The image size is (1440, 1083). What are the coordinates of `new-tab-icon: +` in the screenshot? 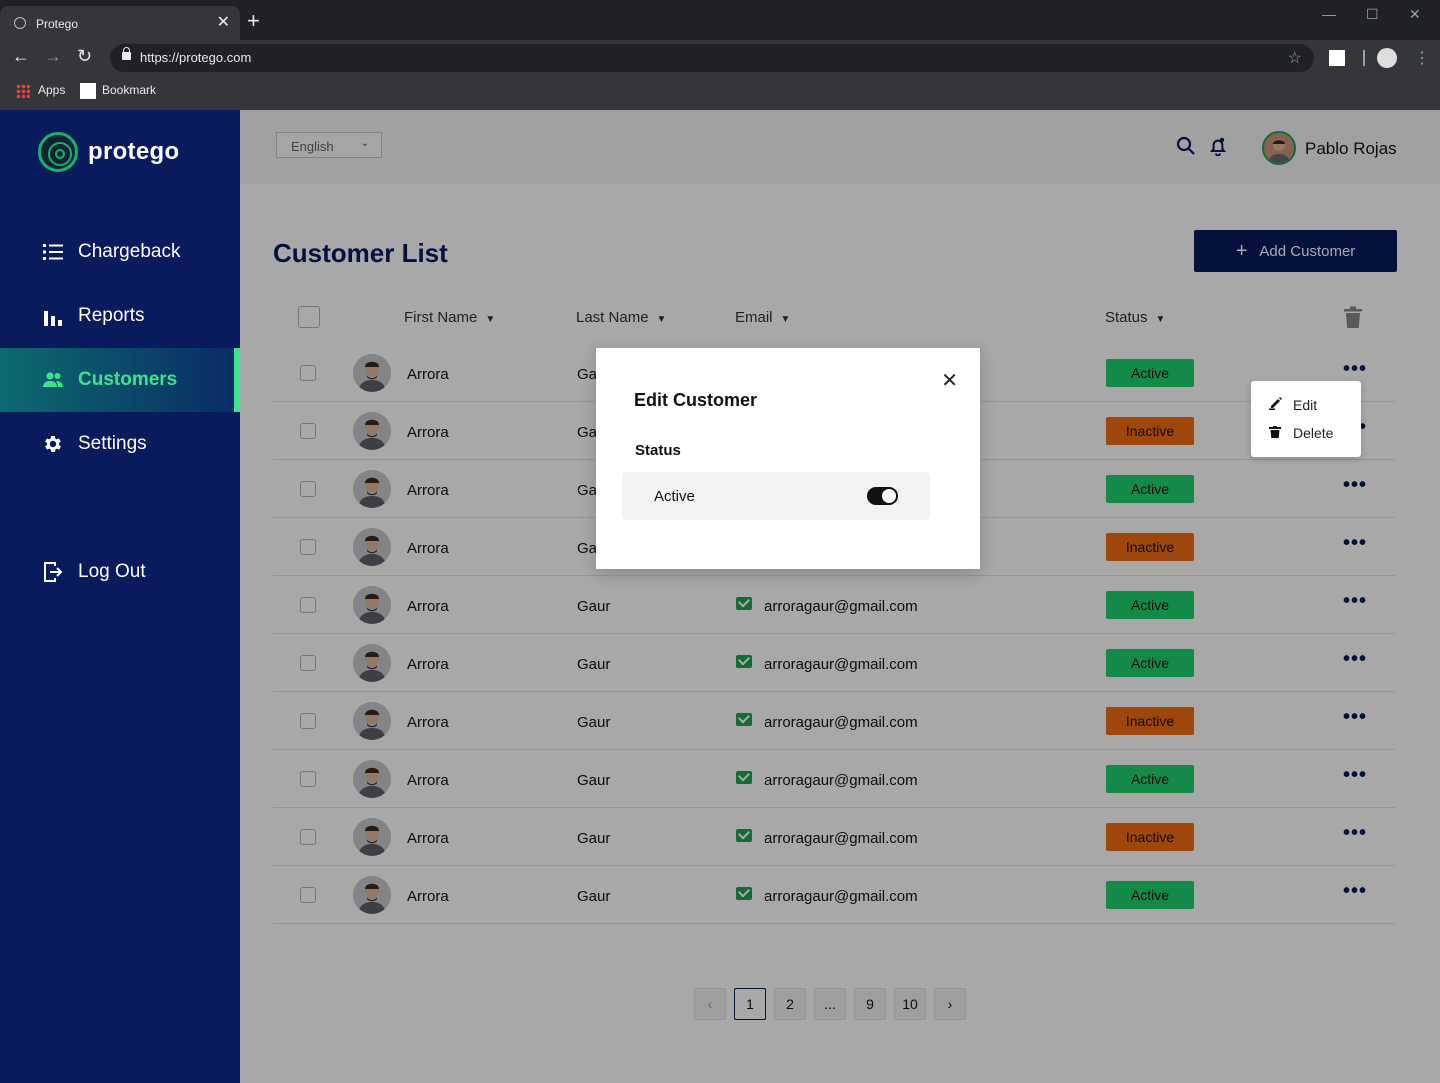 It's located at (253, 21).